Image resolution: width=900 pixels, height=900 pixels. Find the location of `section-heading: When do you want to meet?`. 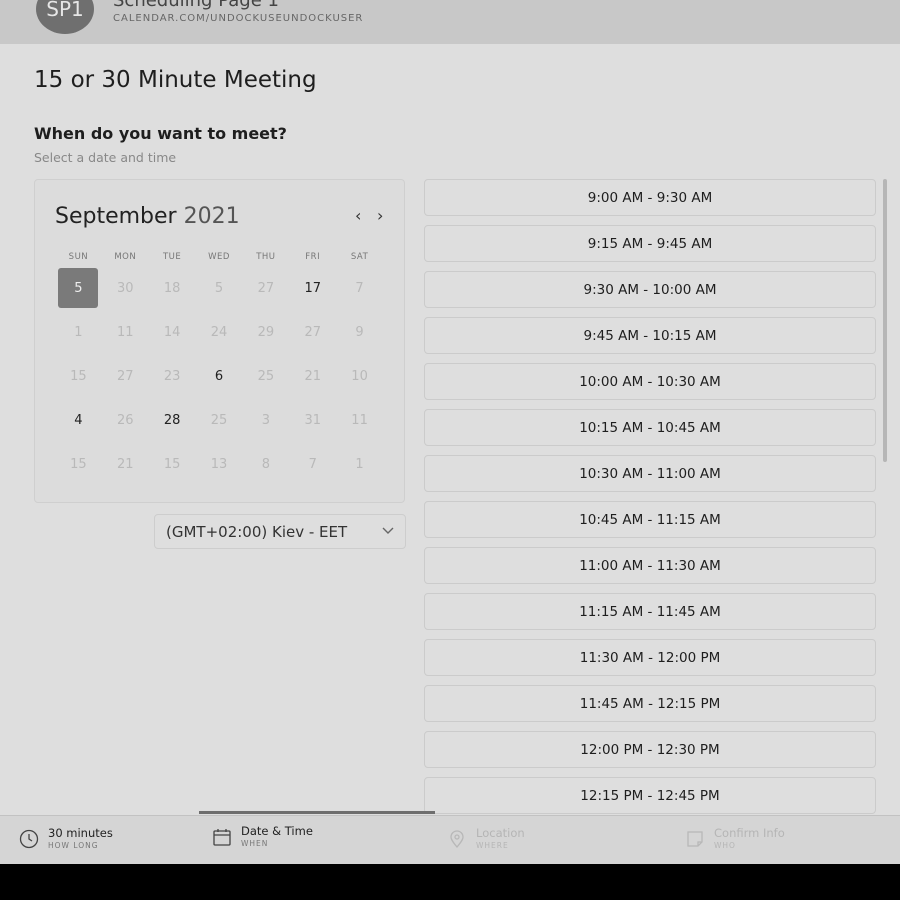

section-heading: When do you want to meet? is located at coordinates (160, 133).